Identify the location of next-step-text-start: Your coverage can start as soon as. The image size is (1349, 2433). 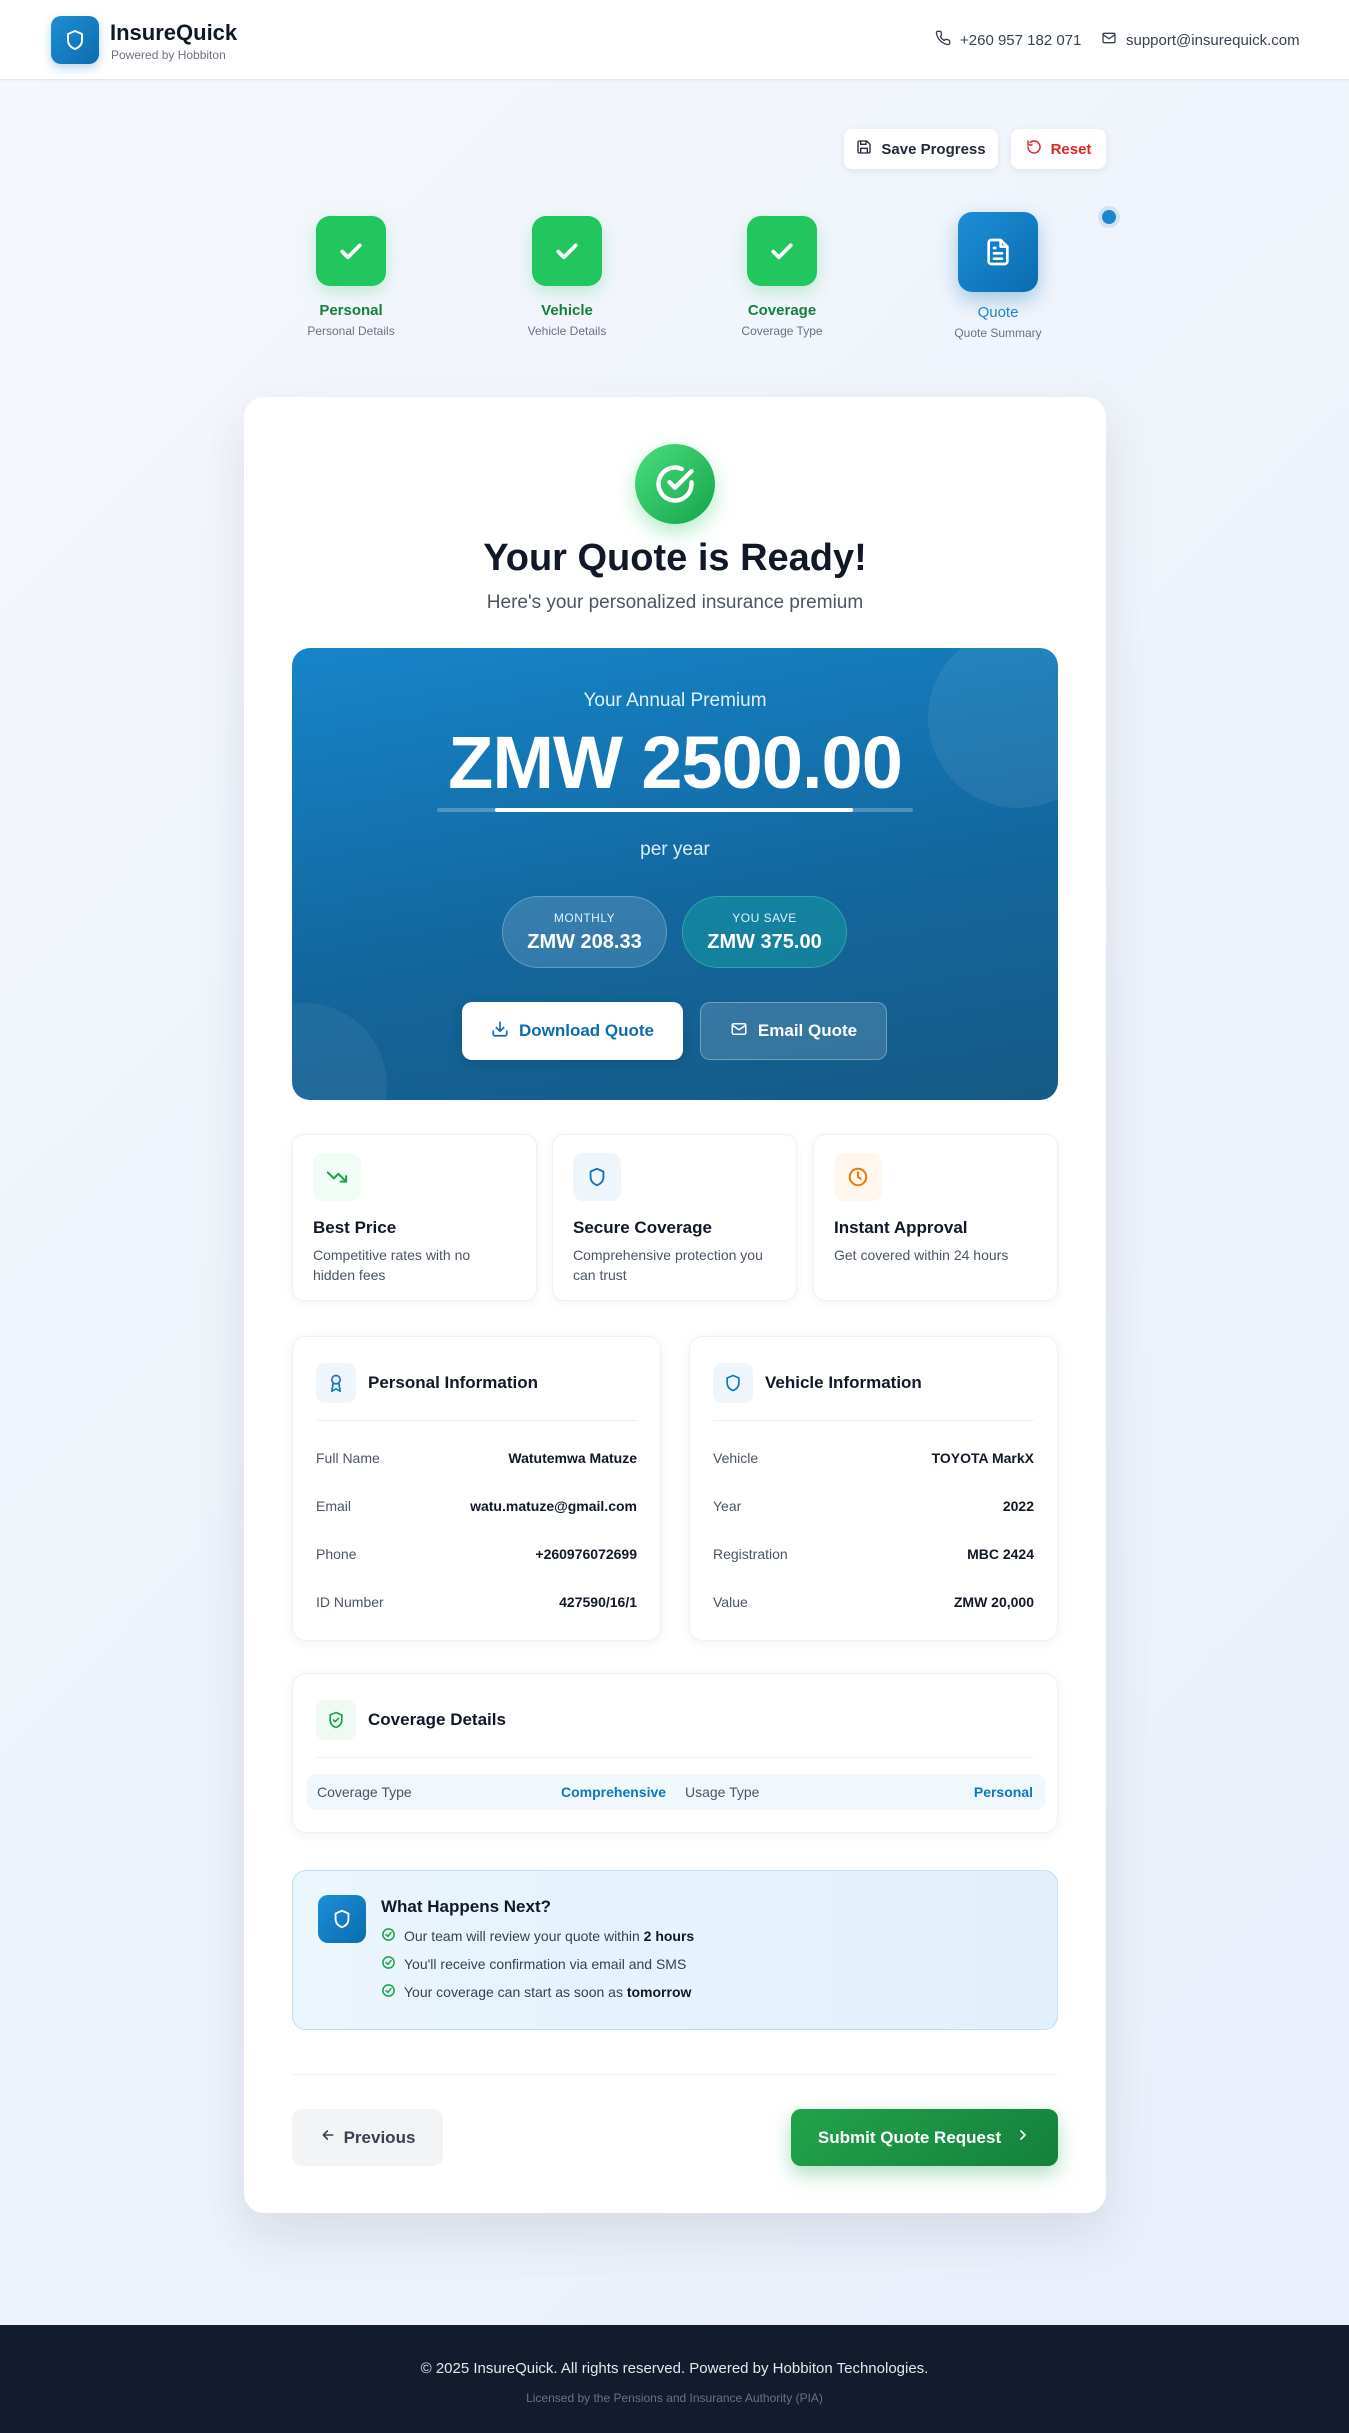
(515, 1992).